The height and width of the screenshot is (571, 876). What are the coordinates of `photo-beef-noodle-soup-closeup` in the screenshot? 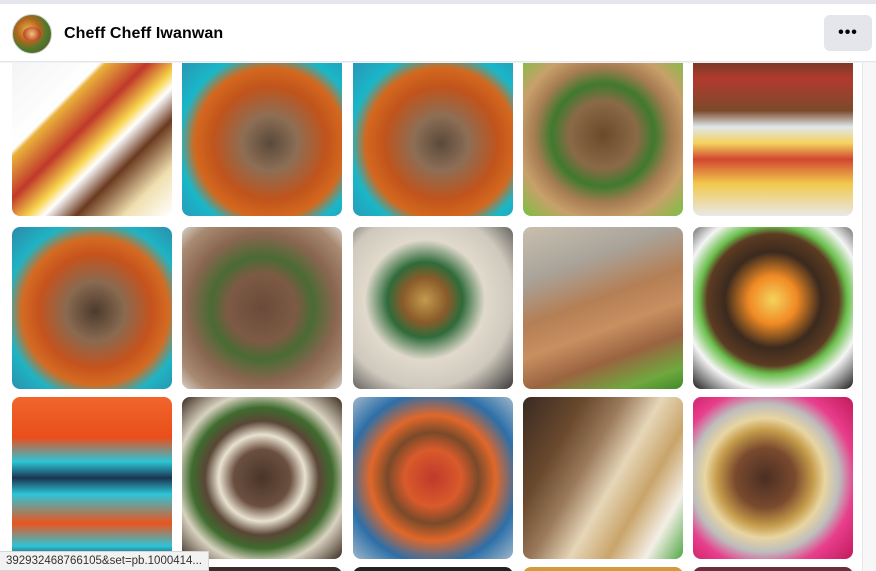 It's located at (92, 308).